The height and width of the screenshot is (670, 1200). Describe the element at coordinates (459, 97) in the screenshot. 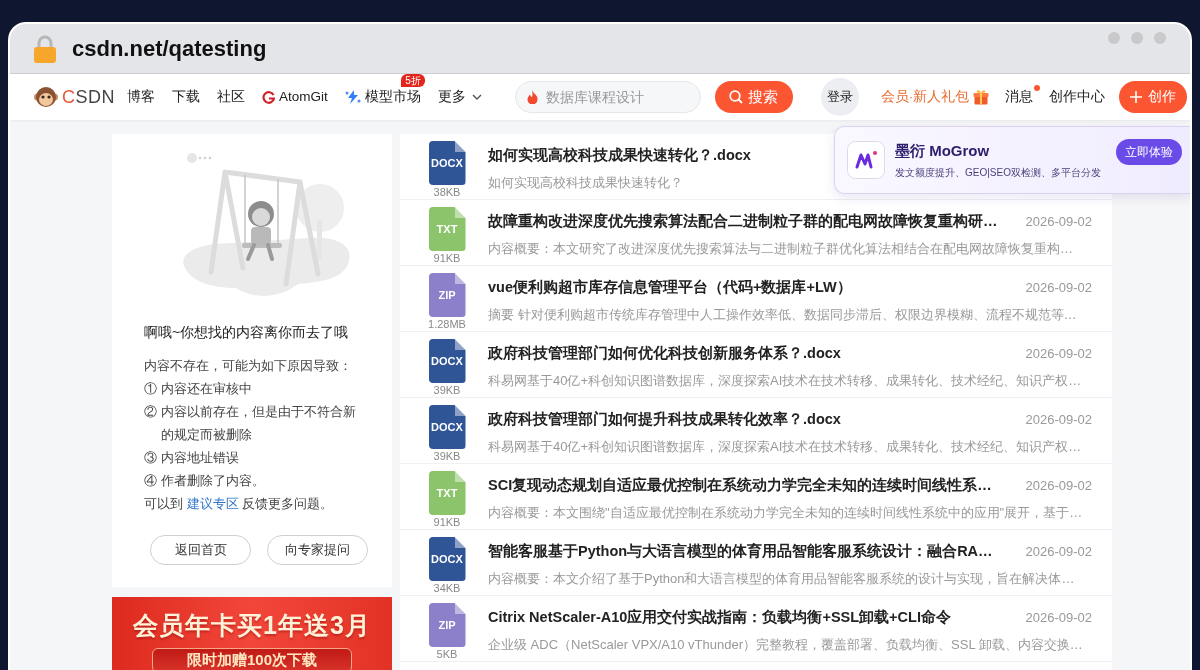

I see `nav-link: 更多` at that location.